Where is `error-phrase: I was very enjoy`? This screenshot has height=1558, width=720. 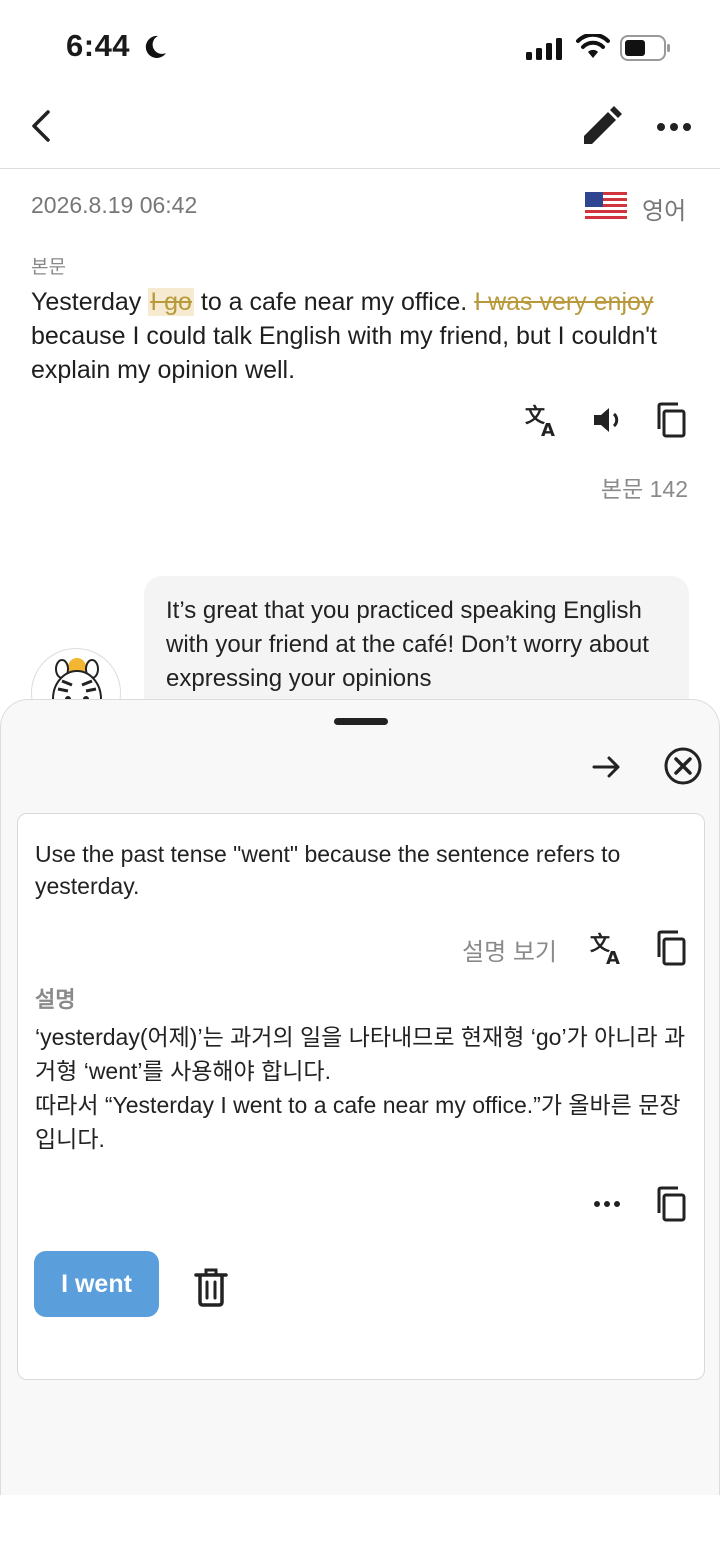
error-phrase: I was very enjoy is located at coordinates (563, 302).